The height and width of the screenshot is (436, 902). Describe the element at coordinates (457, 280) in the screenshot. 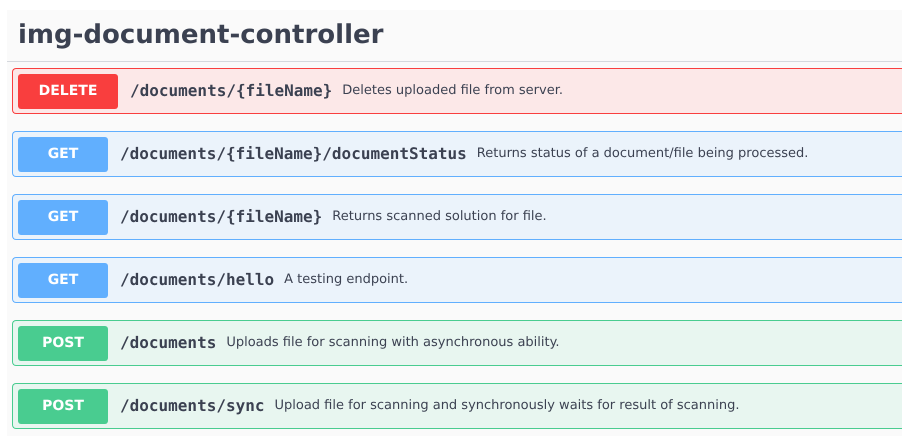

I see `operation-row: GET /documents/hello A testing endpoint.` at that location.